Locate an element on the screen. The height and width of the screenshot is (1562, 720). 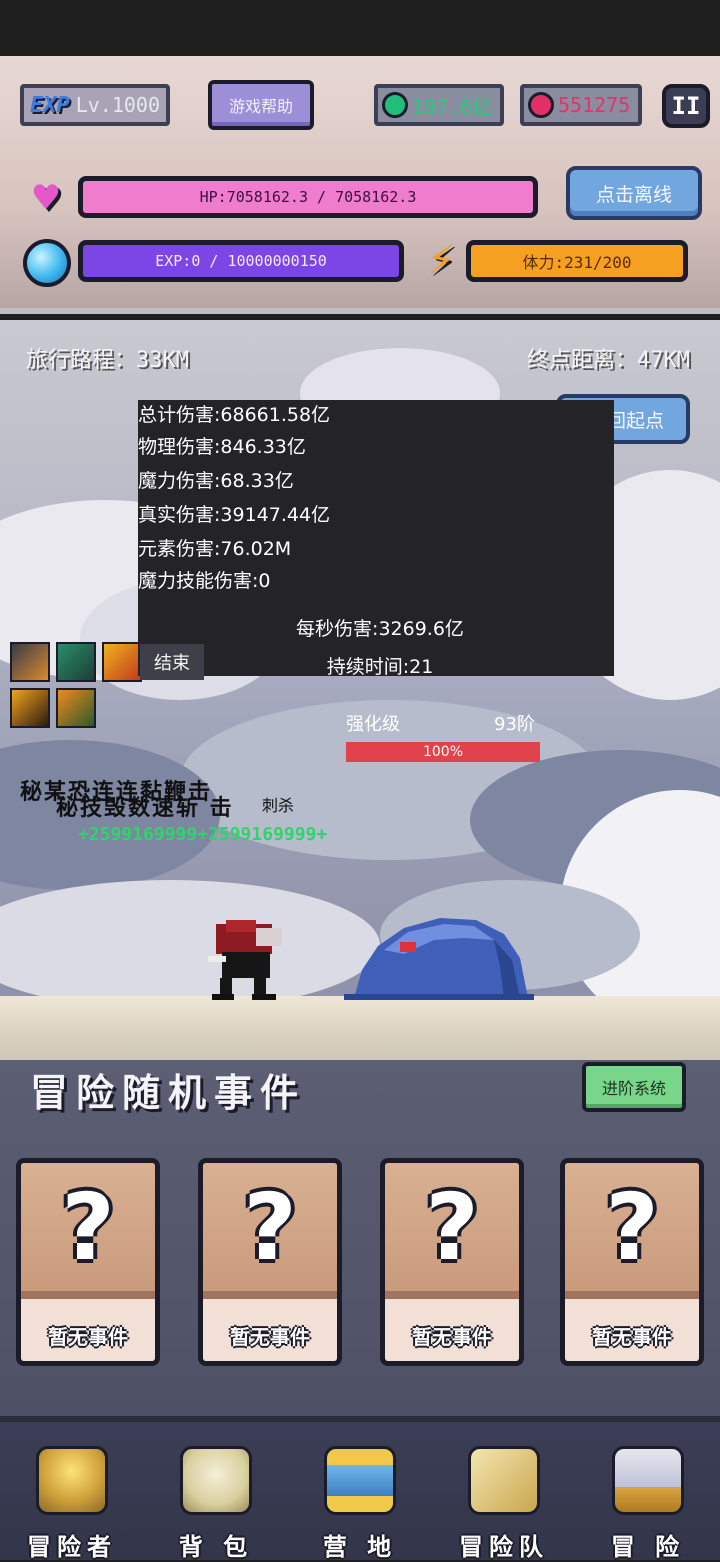
nav-label: 营 地 is located at coordinates (360, 1547).